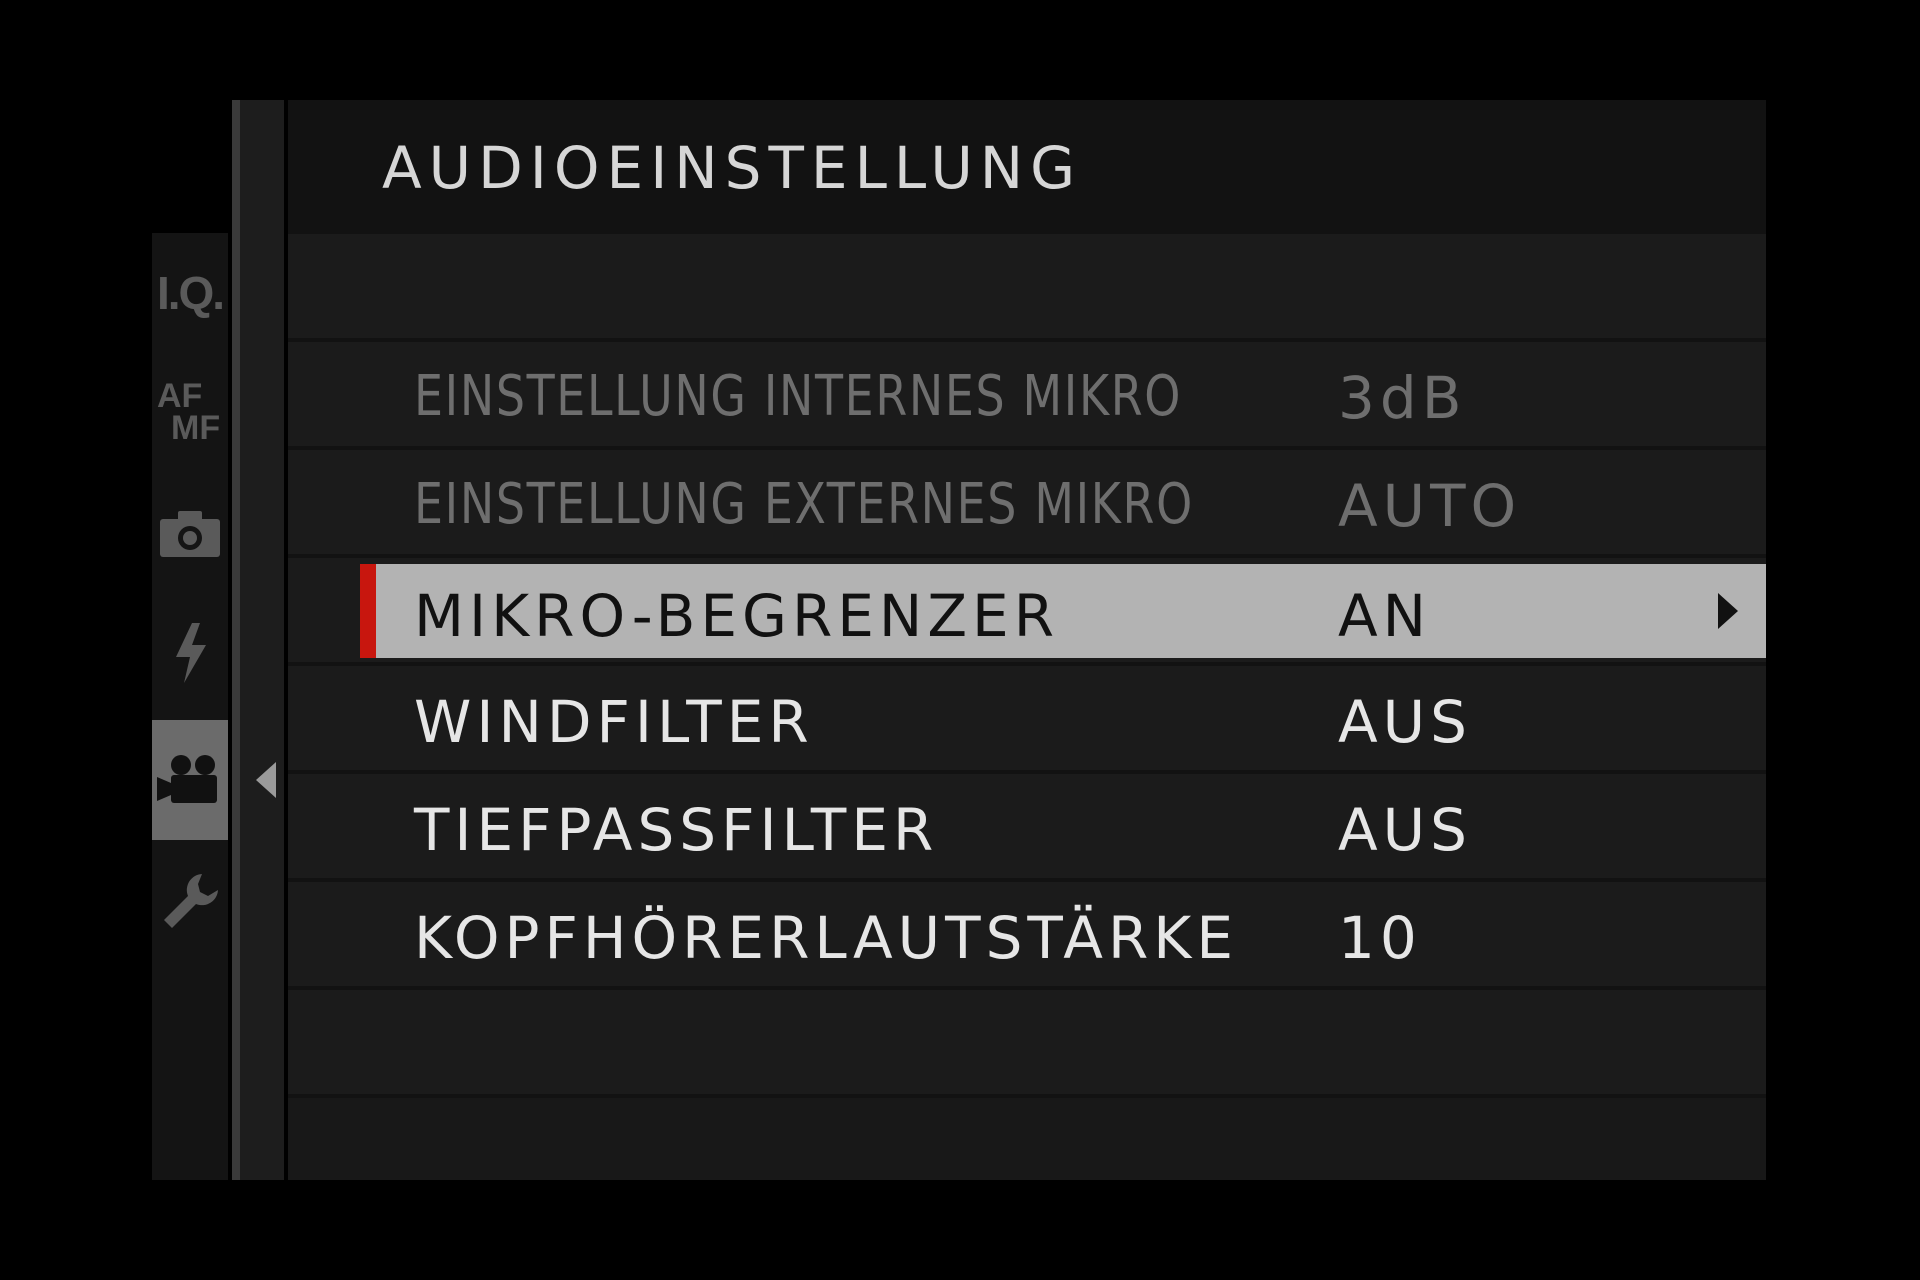  What do you see at coordinates (368, 611) in the screenshot?
I see `selection-marker` at bounding box center [368, 611].